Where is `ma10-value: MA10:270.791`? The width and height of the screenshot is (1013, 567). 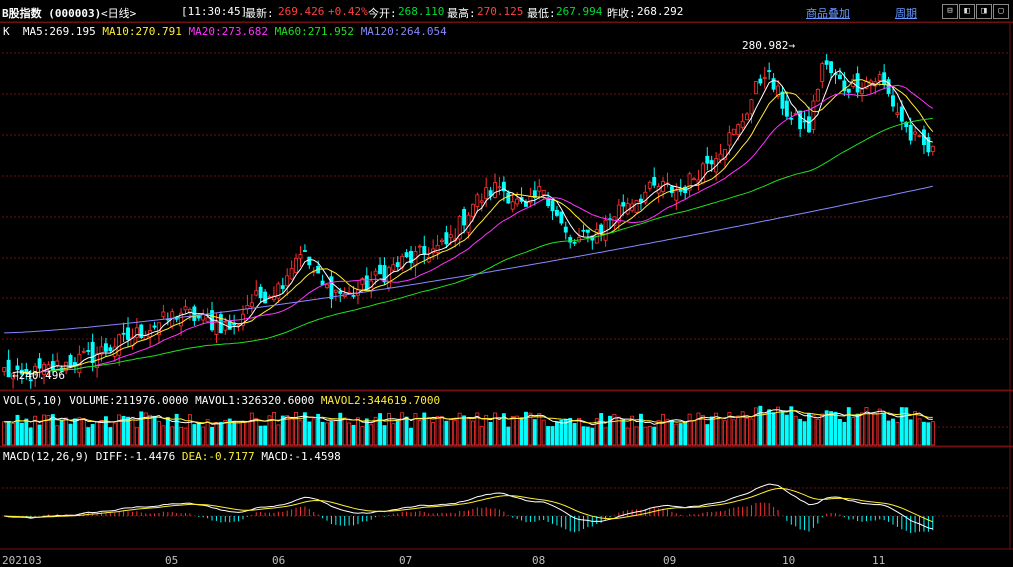
ma10-value: MA10:270.791 is located at coordinates (142, 31).